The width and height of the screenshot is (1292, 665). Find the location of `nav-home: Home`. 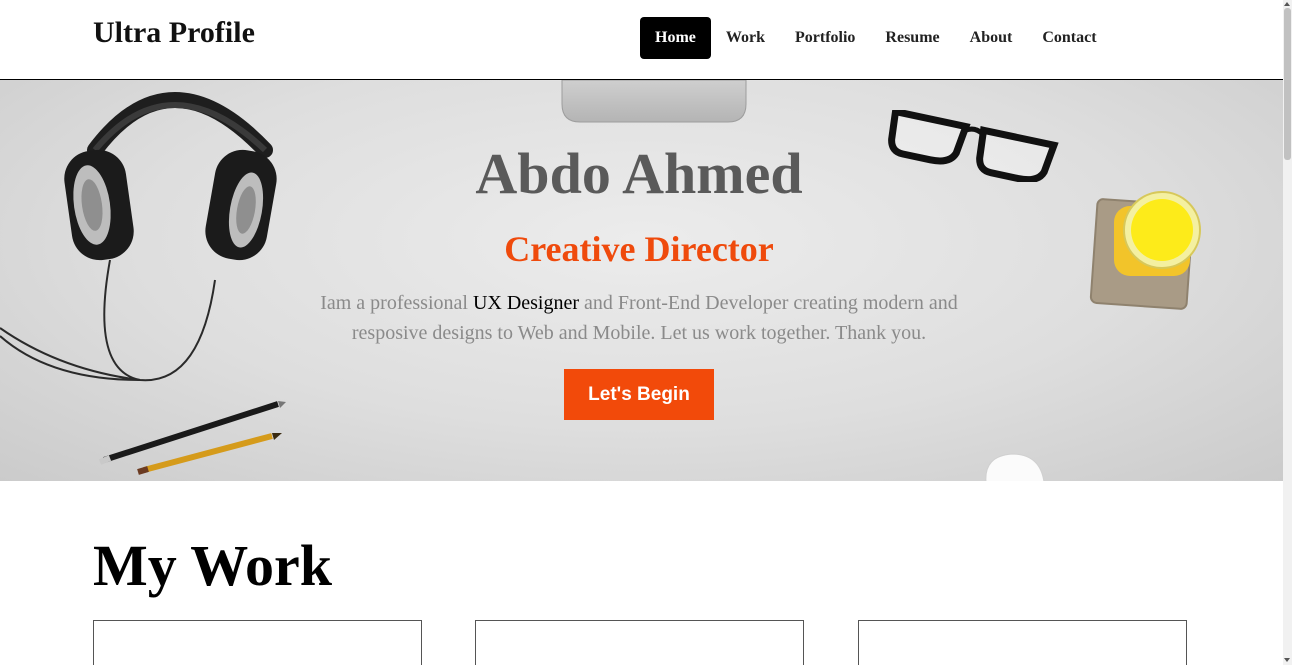

nav-home: Home is located at coordinates (675, 38).